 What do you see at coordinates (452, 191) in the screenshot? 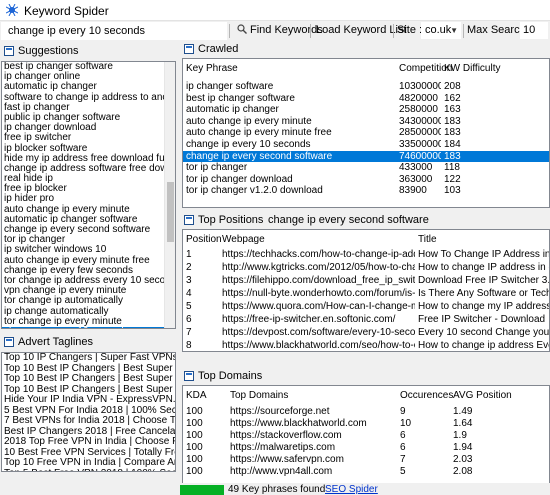
I see `table-cell: 103` at bounding box center [452, 191].